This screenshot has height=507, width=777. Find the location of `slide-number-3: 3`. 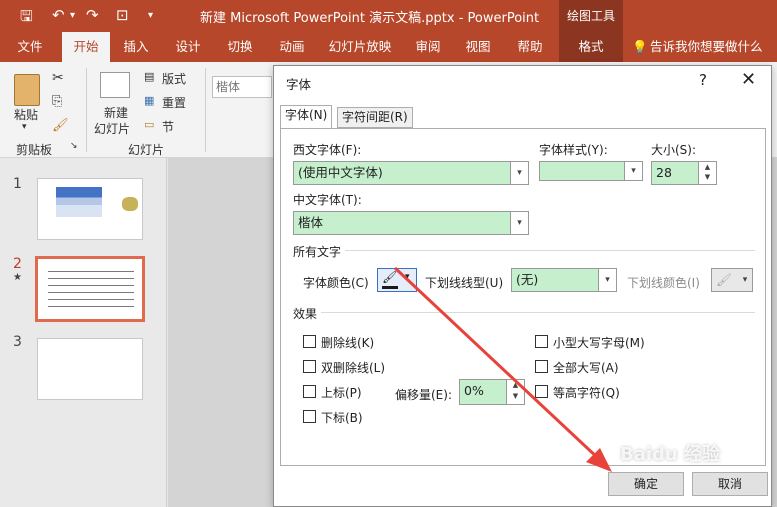

slide-number-3: 3 is located at coordinates (17, 342).